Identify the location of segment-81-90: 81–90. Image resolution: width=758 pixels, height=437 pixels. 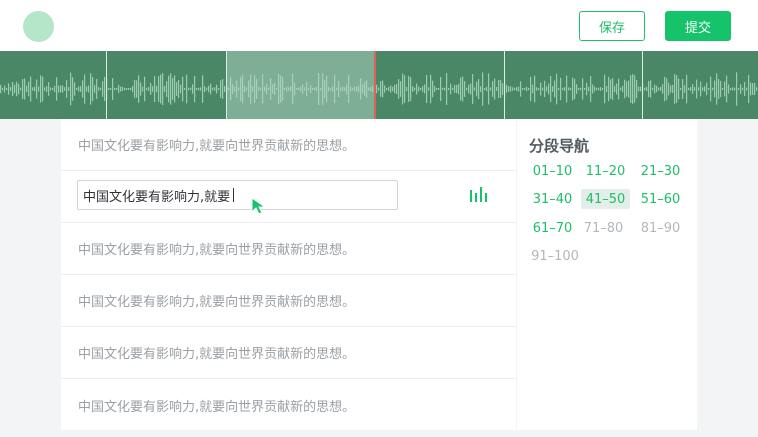
(660, 228).